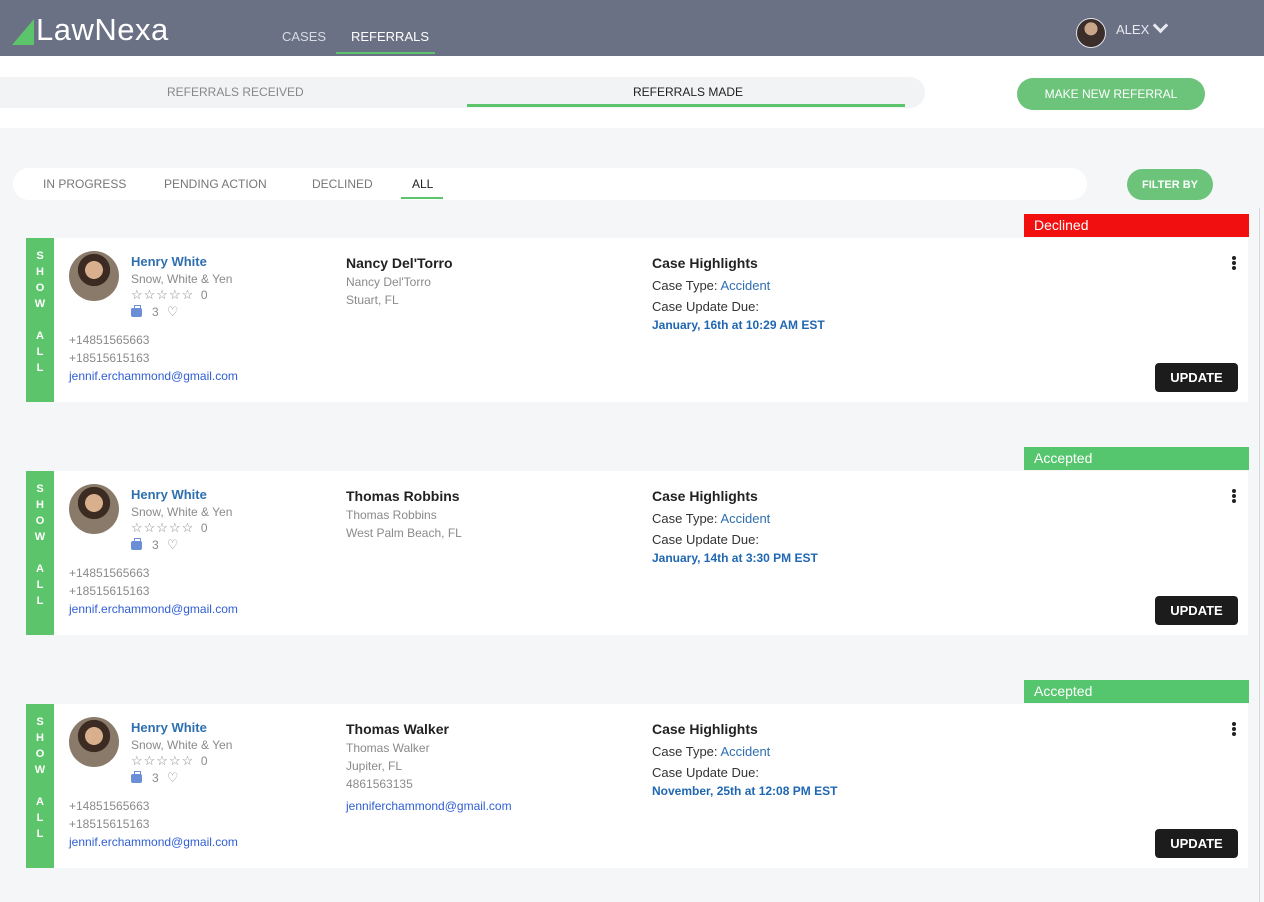 Image resolution: width=1264 pixels, height=902 pixels. Describe the element at coordinates (1111, 94) in the screenshot. I see `make-new-referral-button: MAKE NEW REFERRAL` at that location.